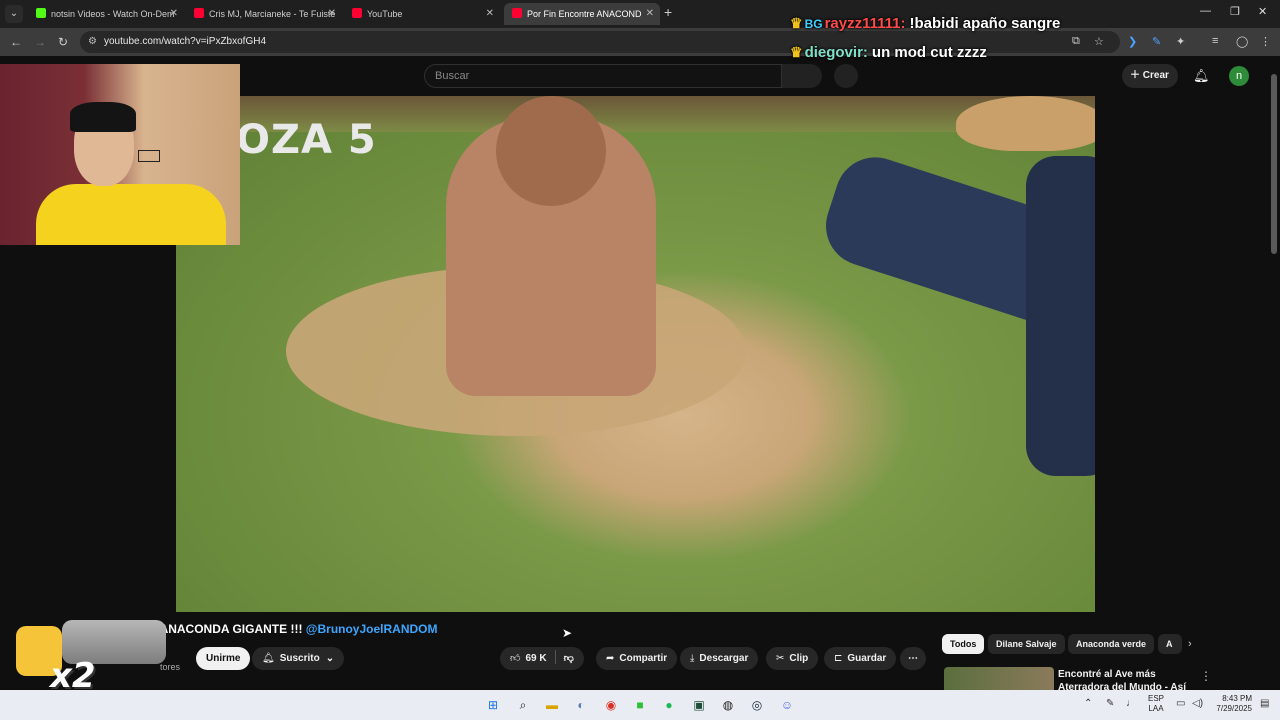 The width and height of the screenshot is (1280, 720). I want to click on volume-icon: ◁), so click(1197, 703).